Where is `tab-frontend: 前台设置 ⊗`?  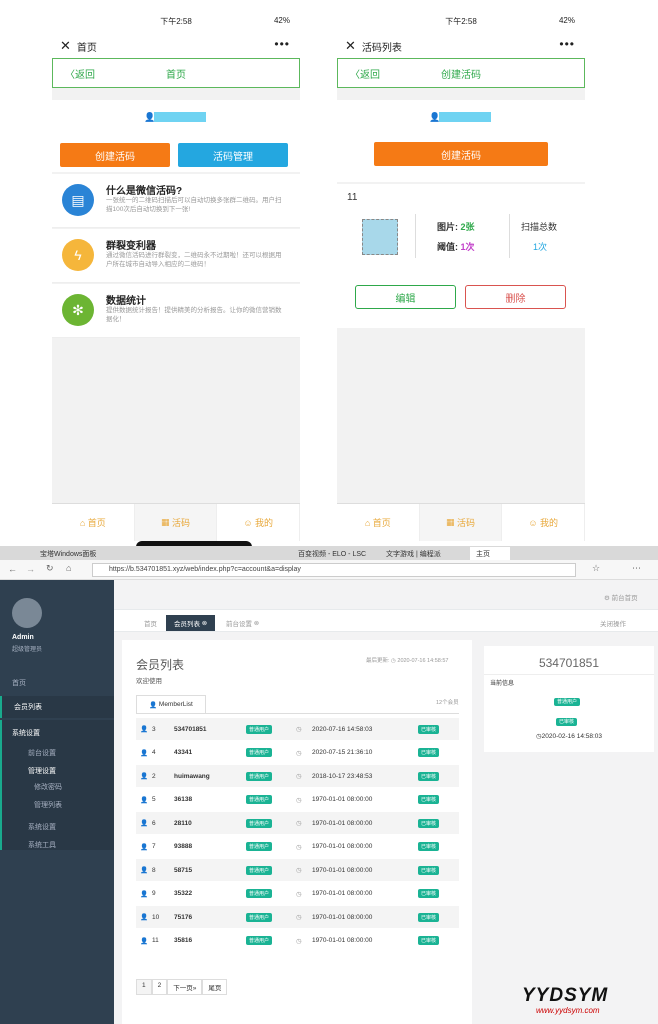 tab-frontend: 前台设置 ⊗ is located at coordinates (242, 623).